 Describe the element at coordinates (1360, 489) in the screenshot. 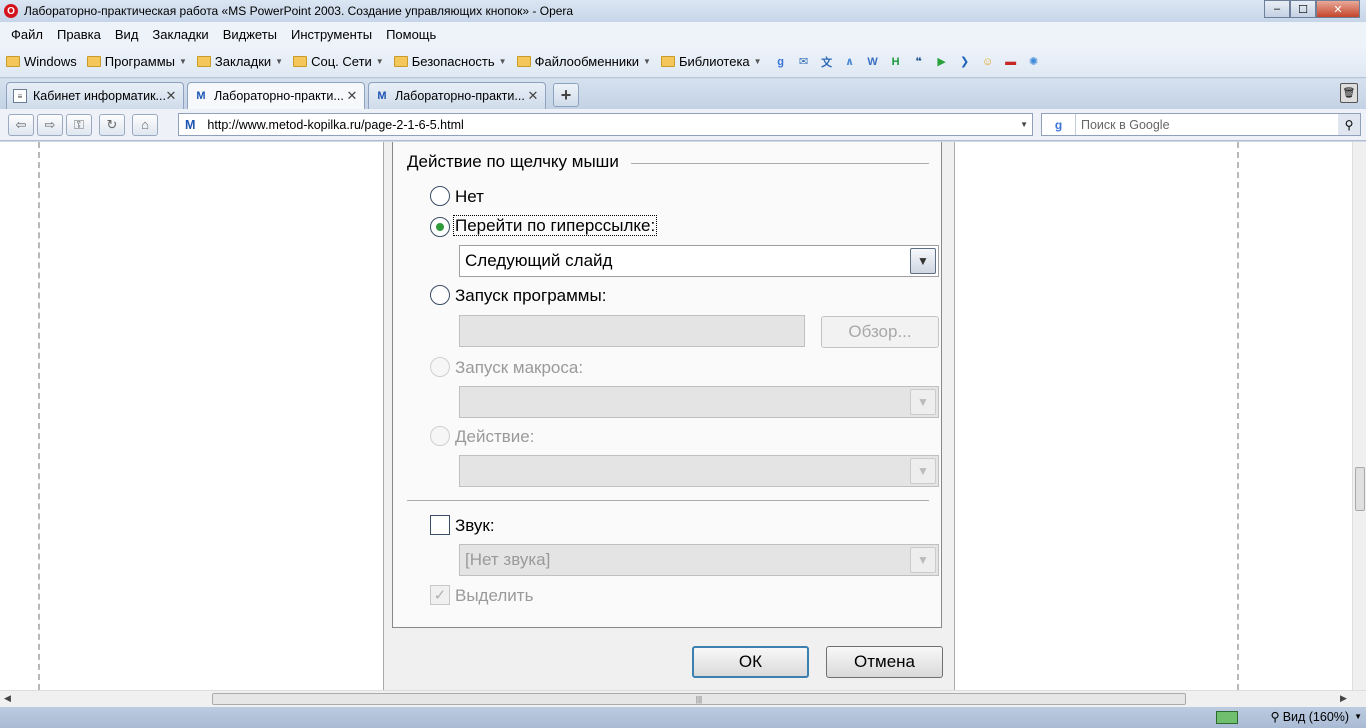

I see `vertical-scroll-thumb` at that location.